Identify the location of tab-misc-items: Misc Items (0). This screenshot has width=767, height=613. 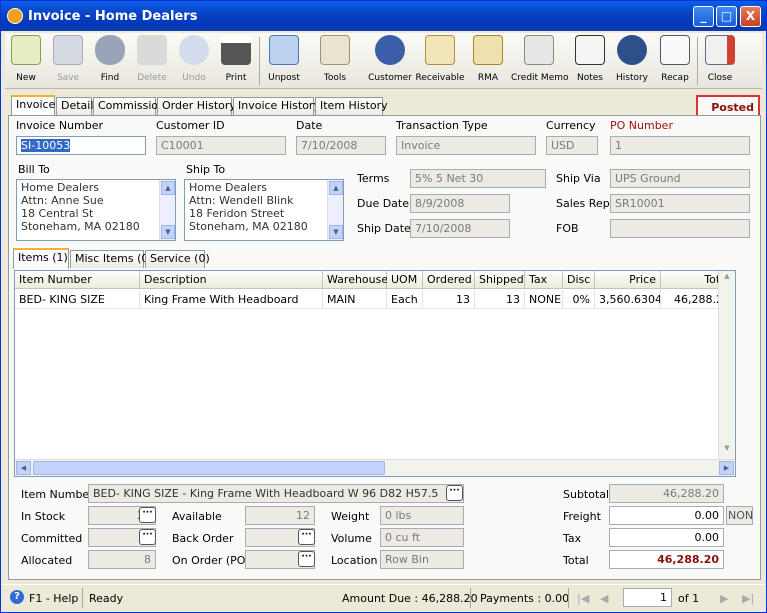
(111, 259).